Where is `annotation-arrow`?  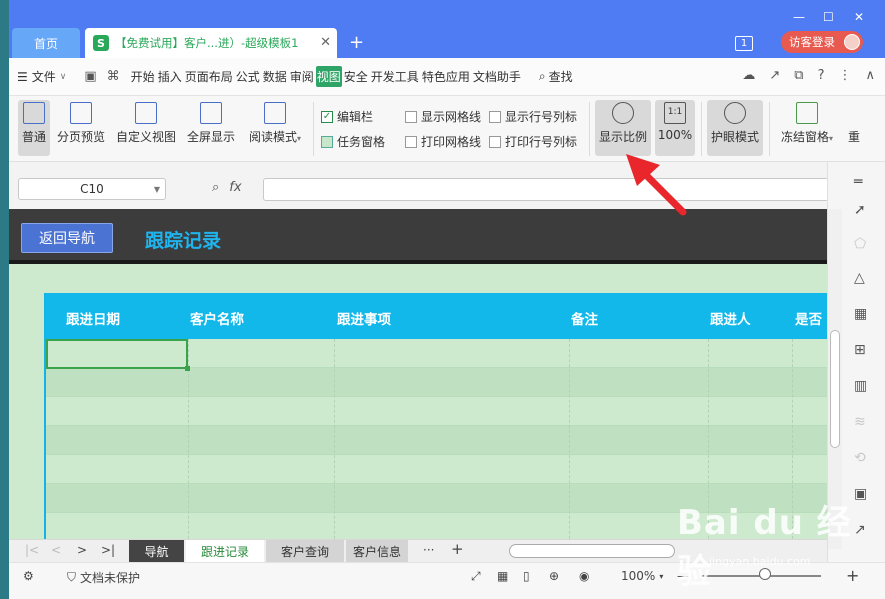
annotation-arrow is located at coordinates (656, 185).